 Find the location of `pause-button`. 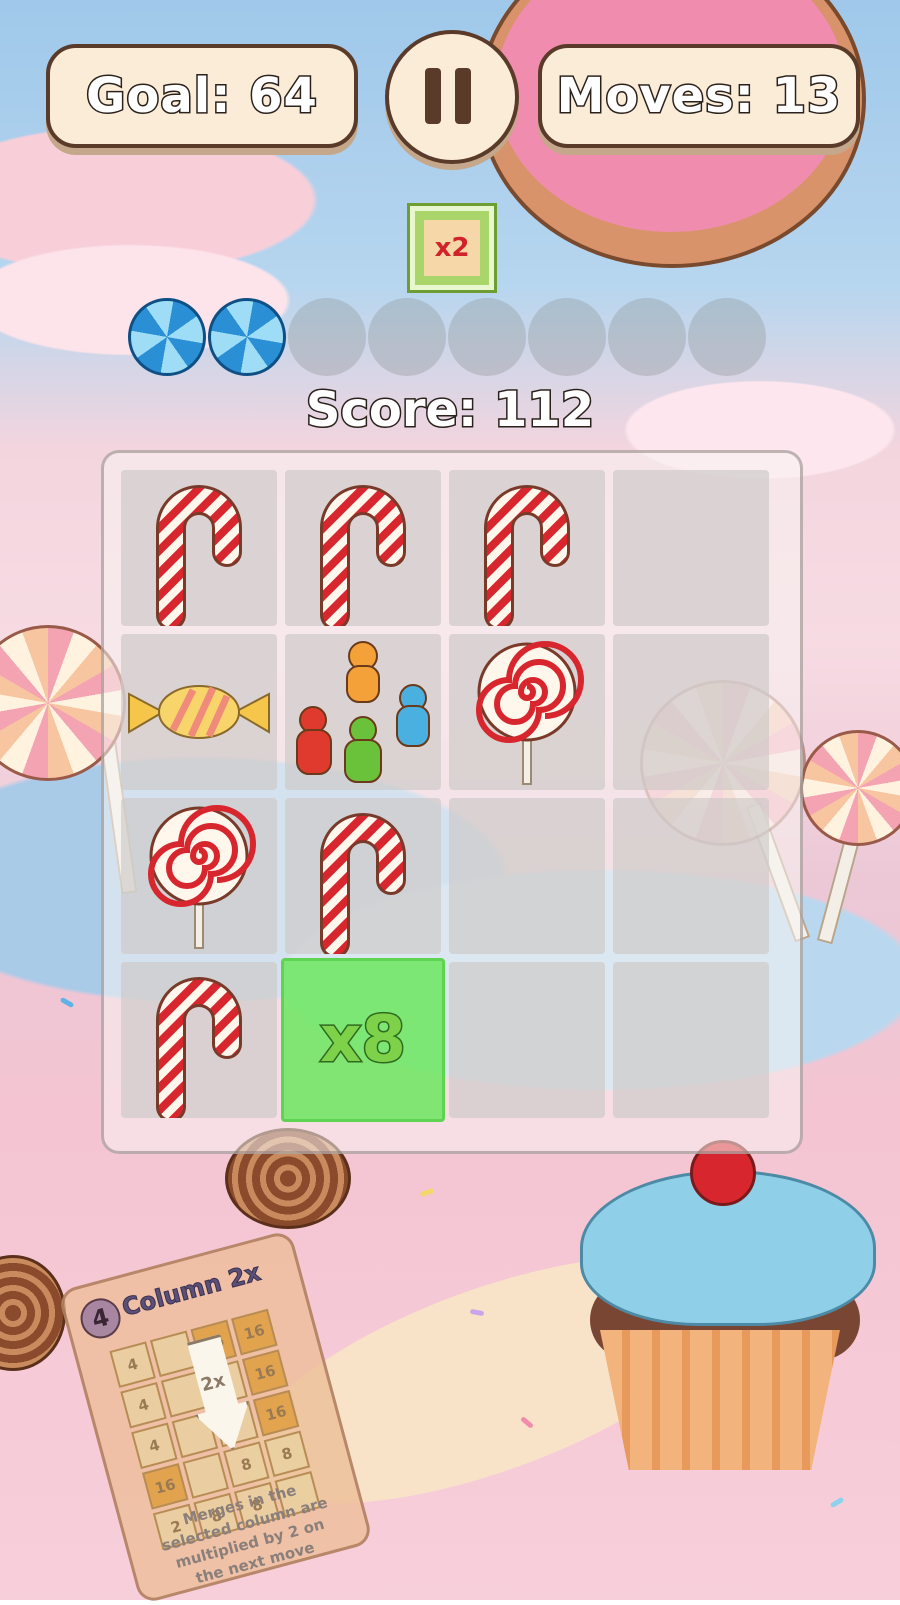

pause-button is located at coordinates (452, 97).